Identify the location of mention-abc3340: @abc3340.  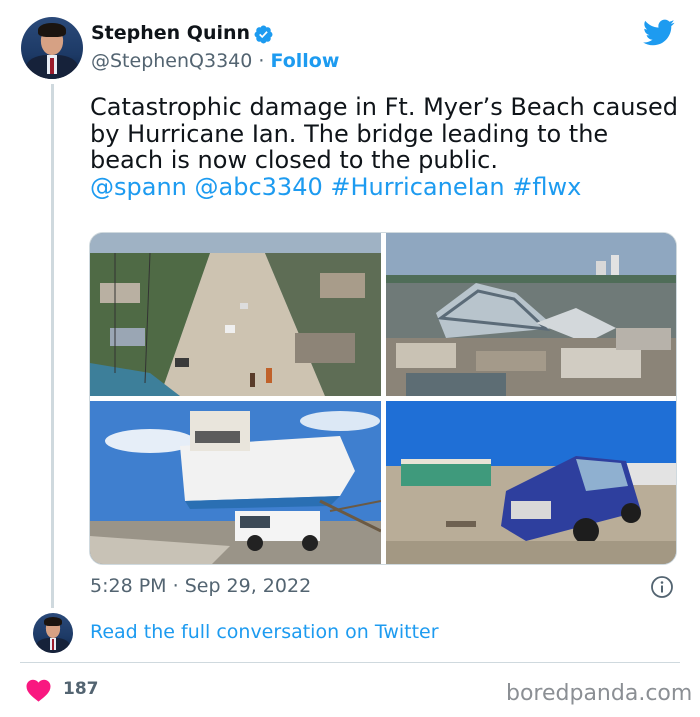
(259, 187).